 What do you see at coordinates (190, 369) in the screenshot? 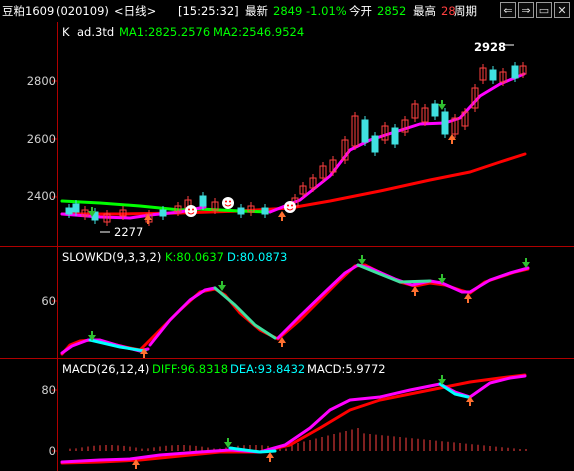
I see `macd-diff-label: DIFF:96.8318` at bounding box center [190, 369].